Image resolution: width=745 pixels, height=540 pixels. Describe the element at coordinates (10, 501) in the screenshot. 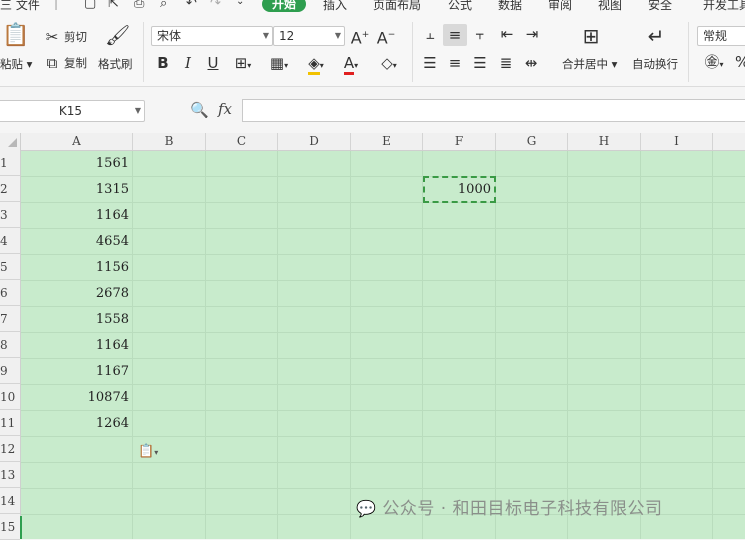

I see `row-header: 14` at that location.